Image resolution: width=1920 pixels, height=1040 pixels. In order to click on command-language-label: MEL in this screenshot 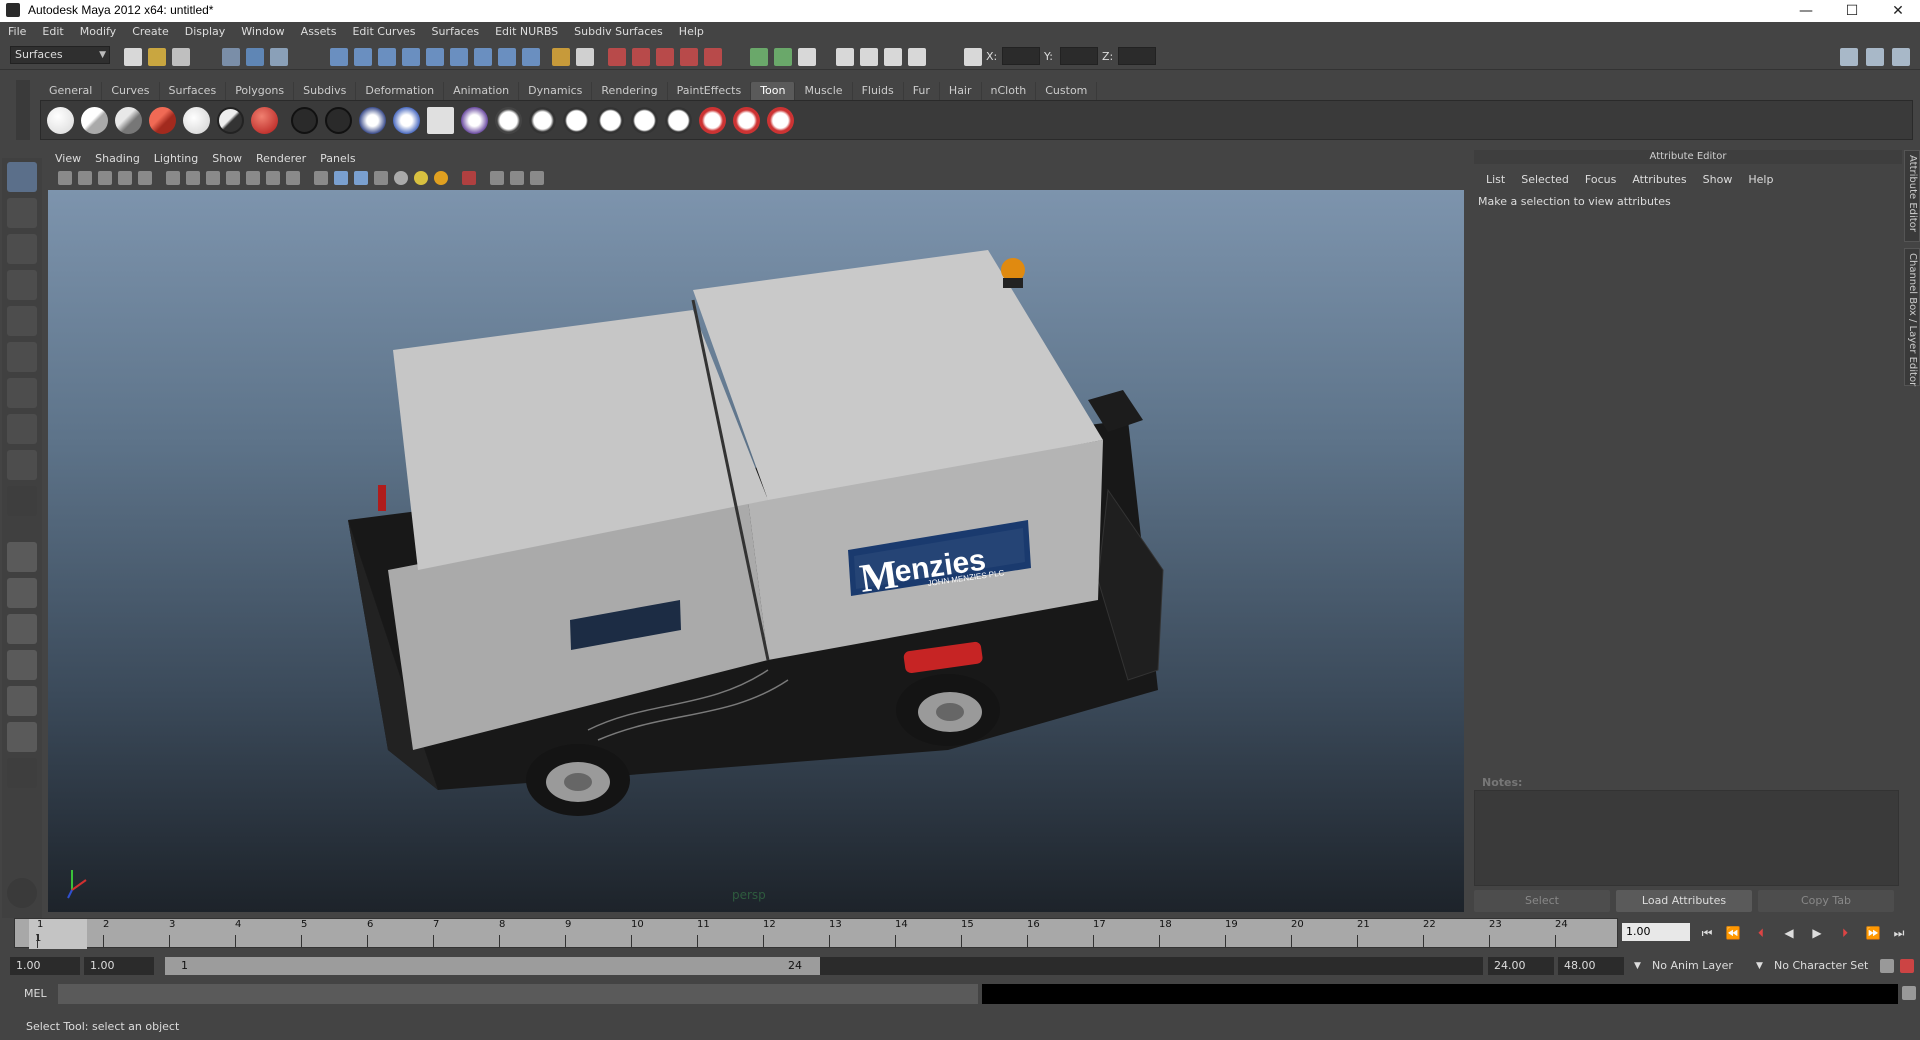, I will do `click(35, 993)`.